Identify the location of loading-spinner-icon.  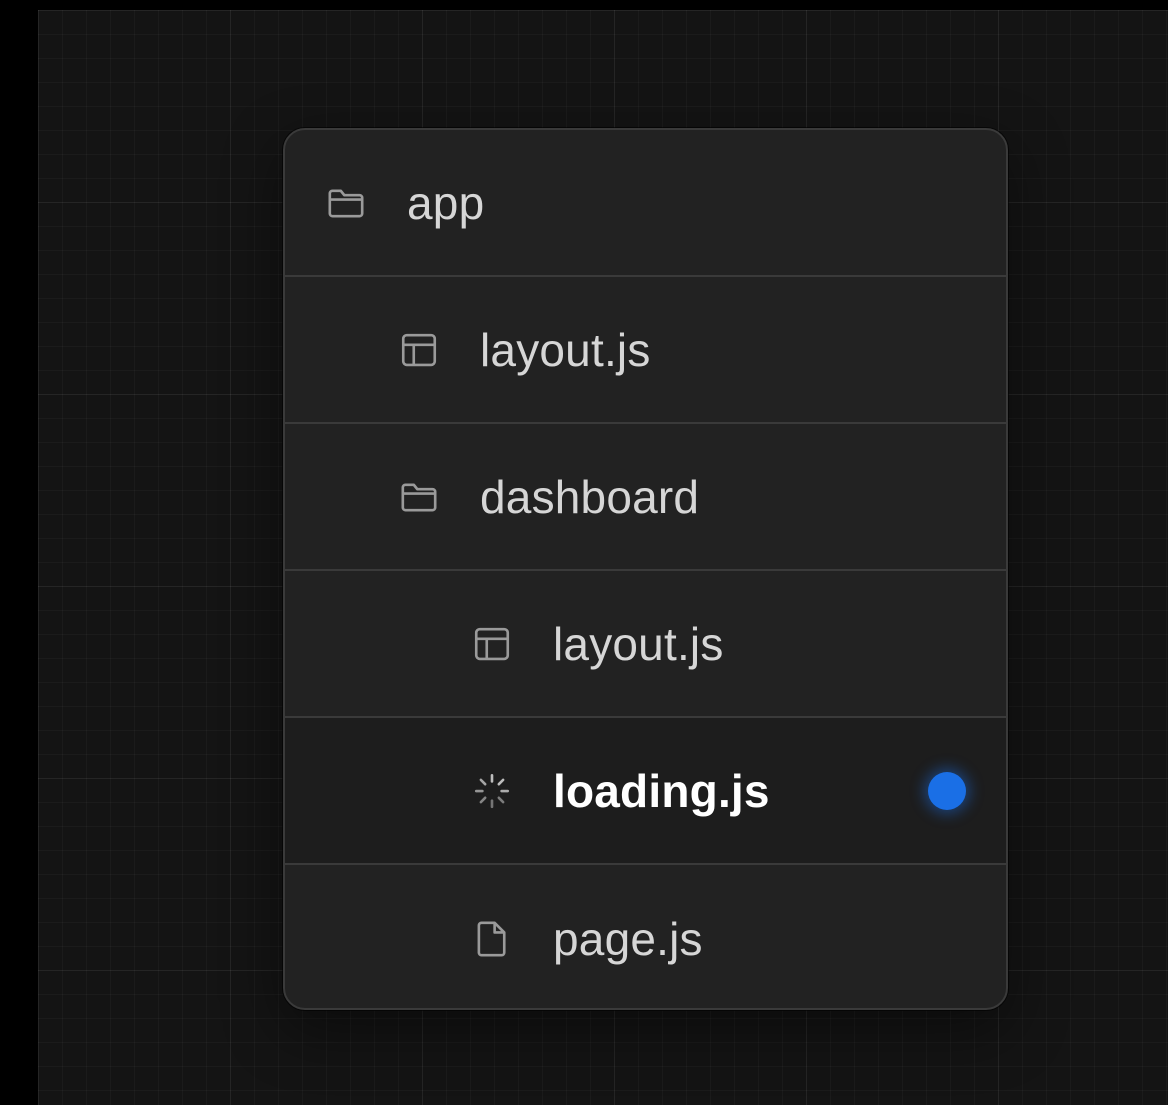
(492, 791).